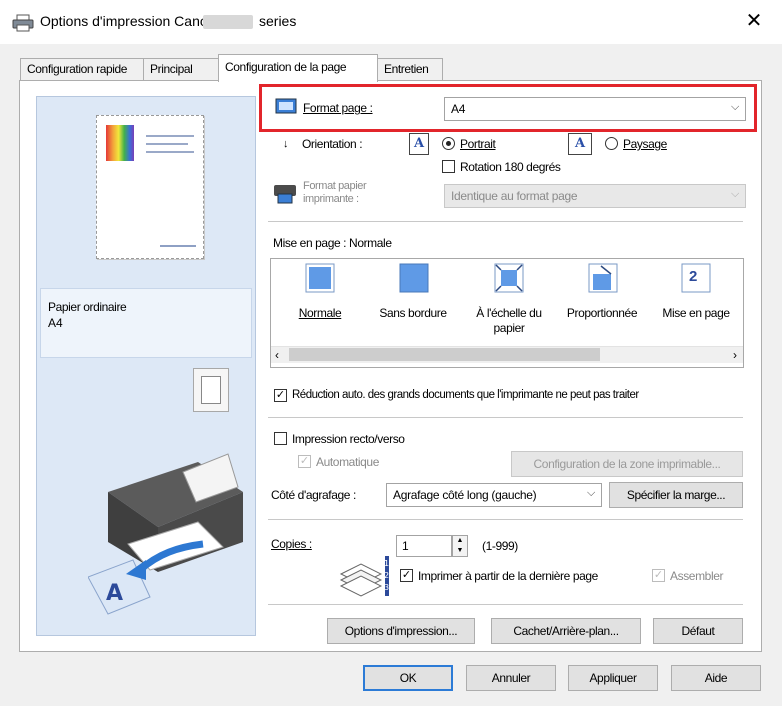  Describe the element at coordinates (332, 144) in the screenshot. I see `orientation-label: Orientation :` at that location.